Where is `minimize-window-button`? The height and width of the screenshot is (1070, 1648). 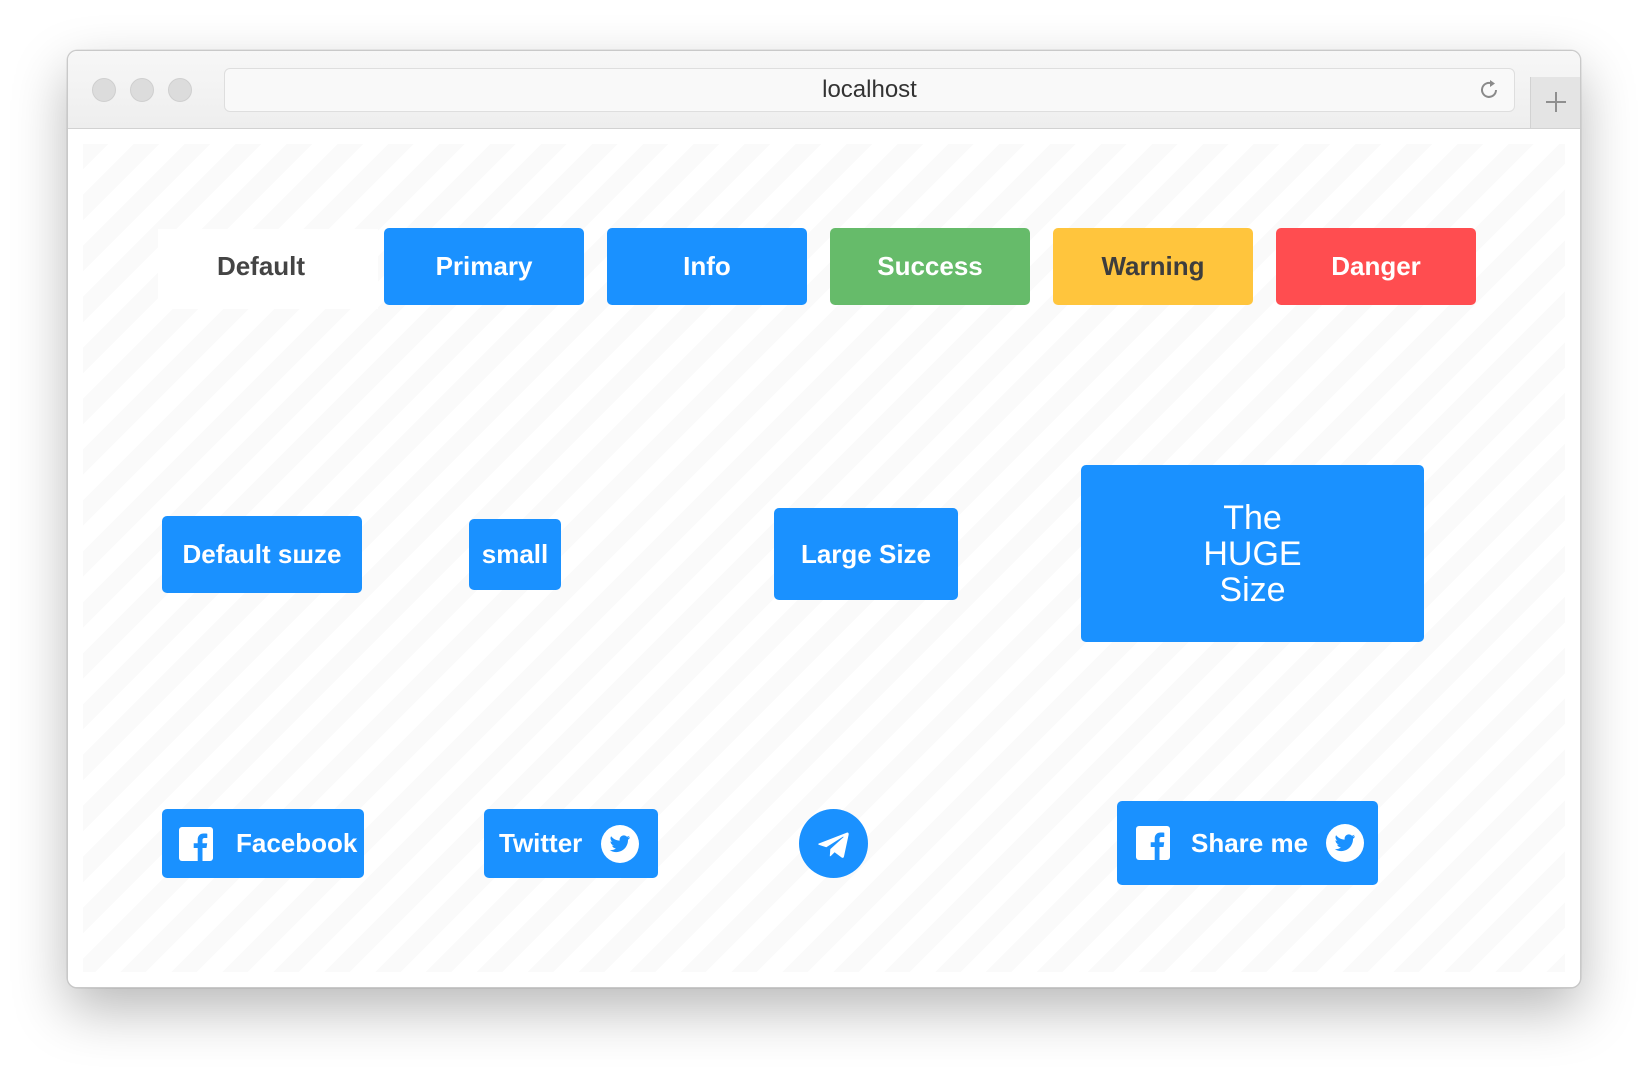
minimize-window-button is located at coordinates (142, 90).